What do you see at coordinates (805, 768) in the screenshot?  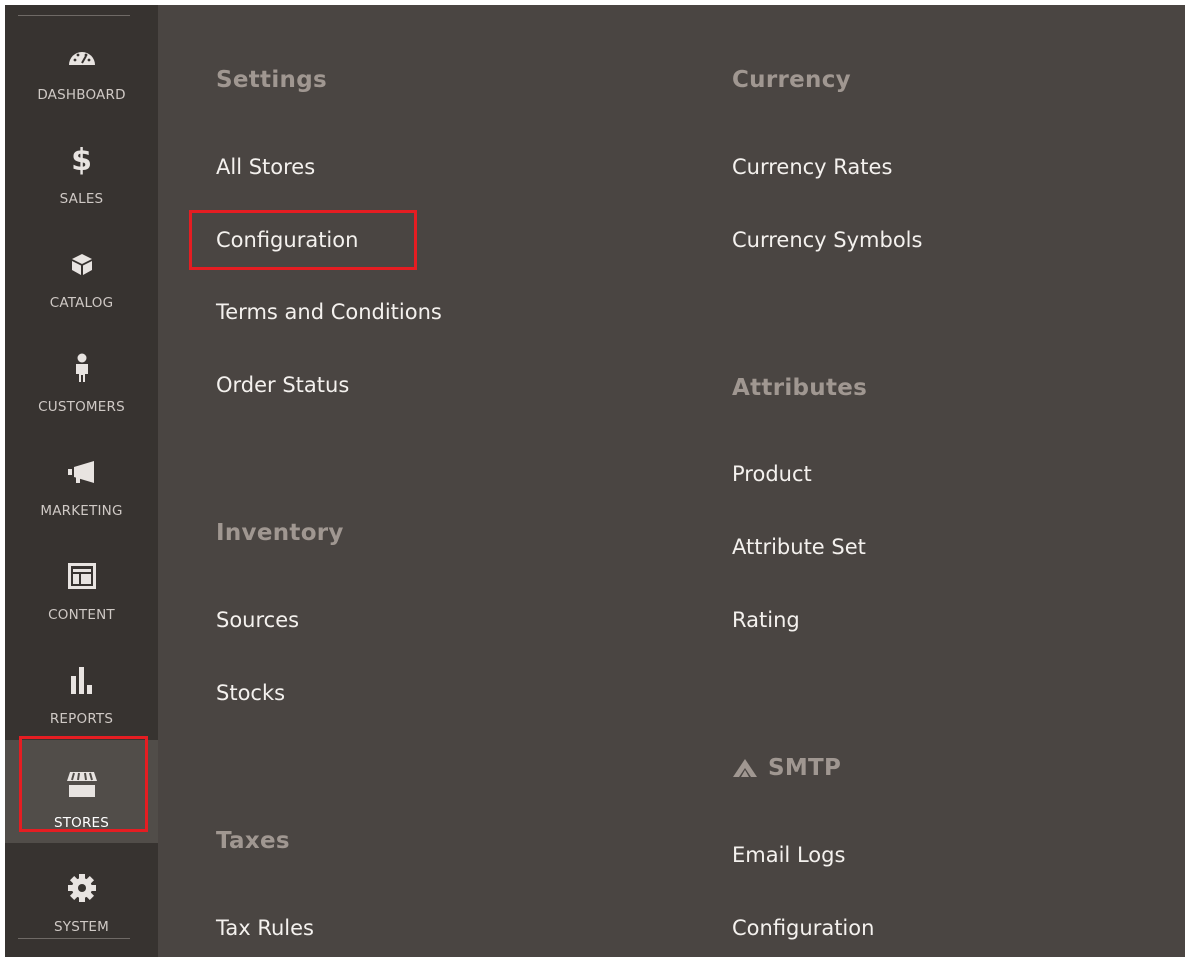 I see `smtp-title-text: SMTP` at bounding box center [805, 768].